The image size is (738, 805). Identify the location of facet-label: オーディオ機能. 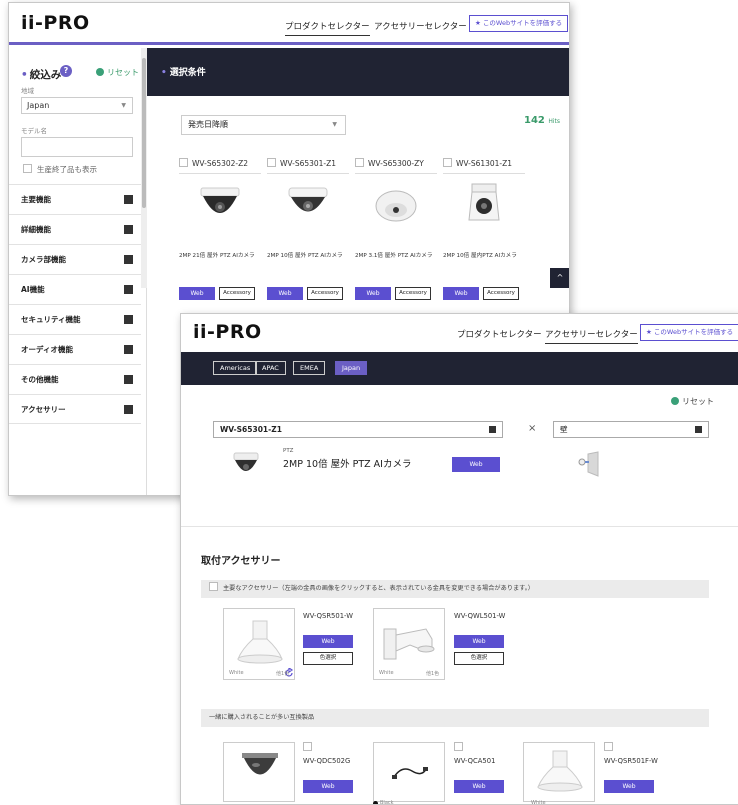
(47, 349).